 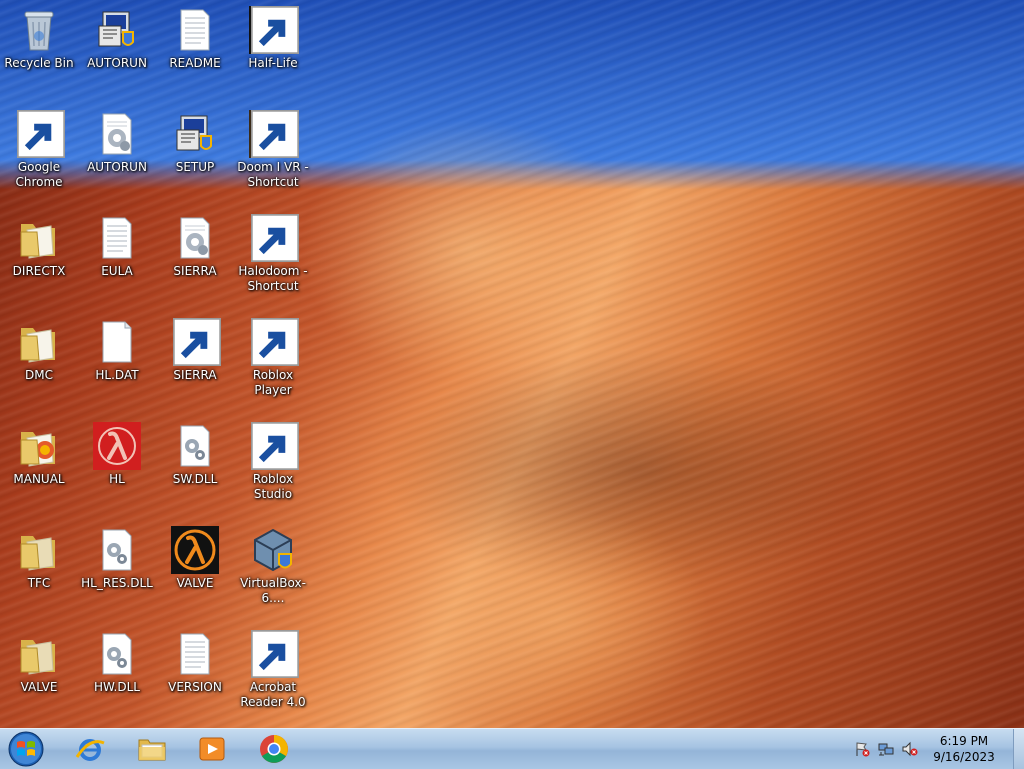 What do you see at coordinates (195, 687) in the screenshot?
I see `desktop-icon-label: VERSION` at bounding box center [195, 687].